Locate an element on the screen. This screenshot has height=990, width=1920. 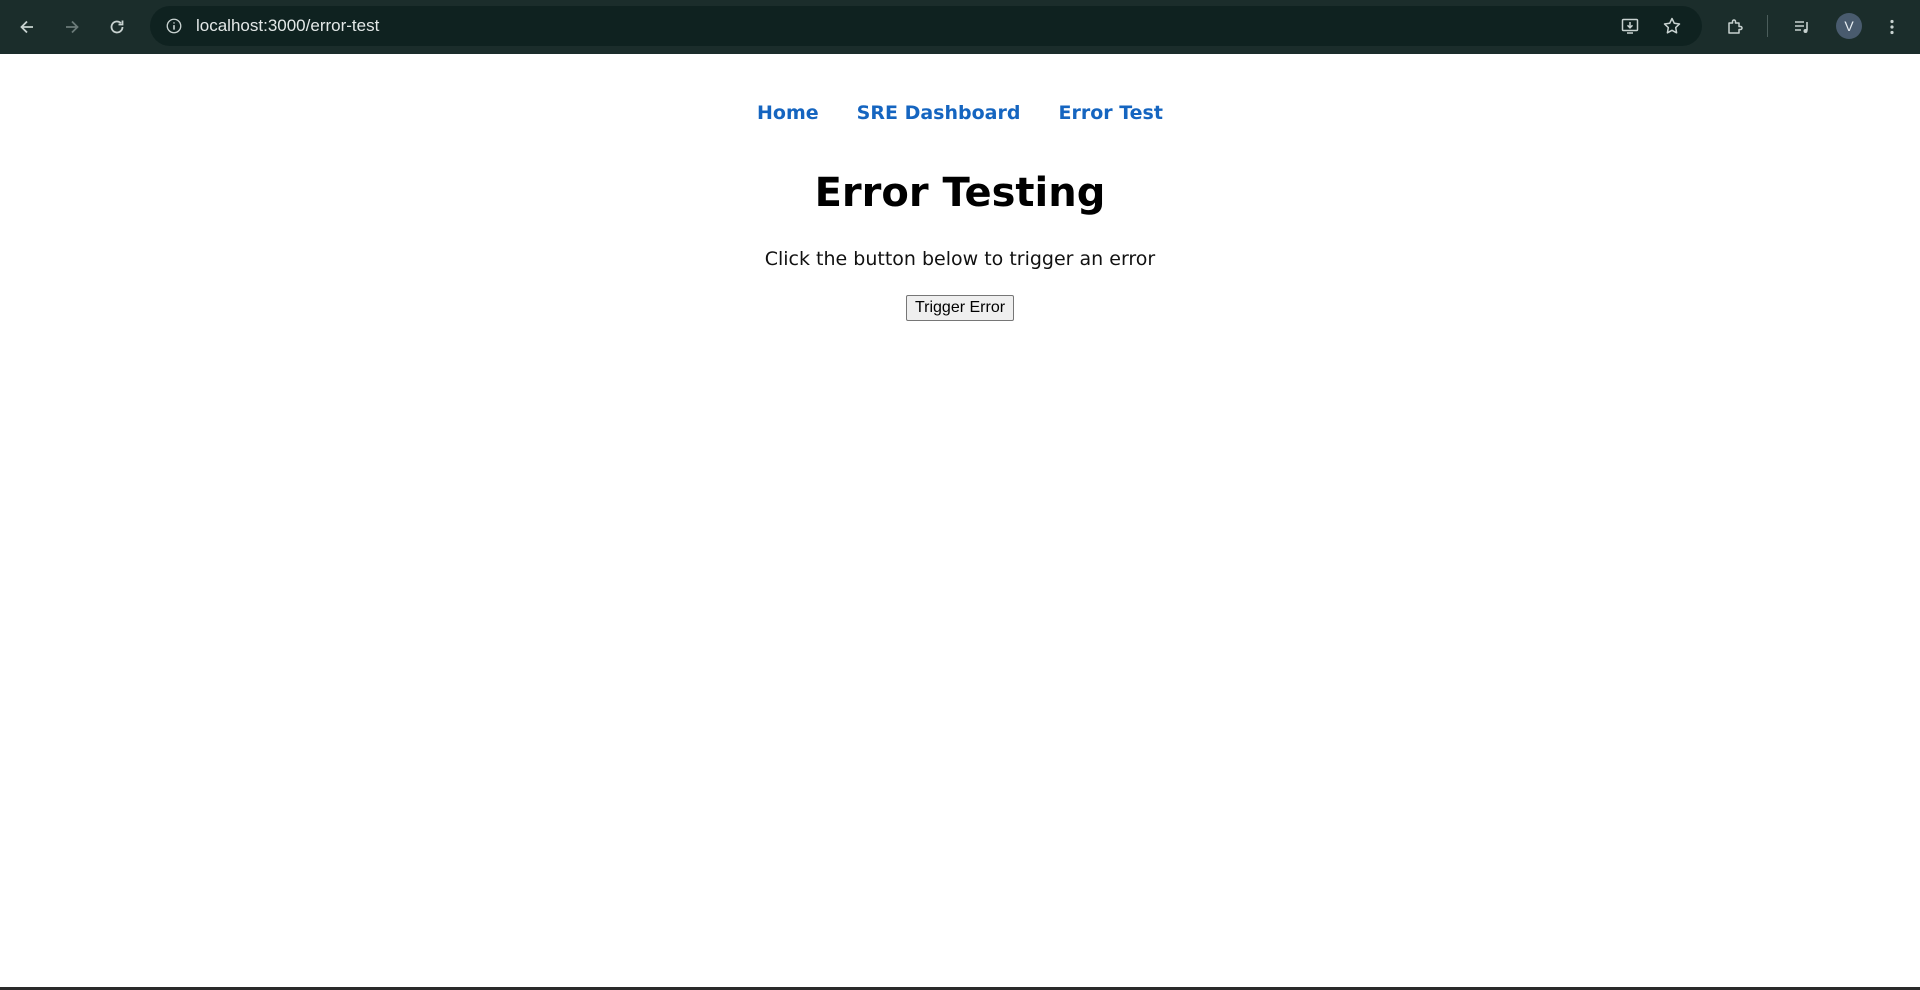
nav-link-home: Home is located at coordinates (788, 113).